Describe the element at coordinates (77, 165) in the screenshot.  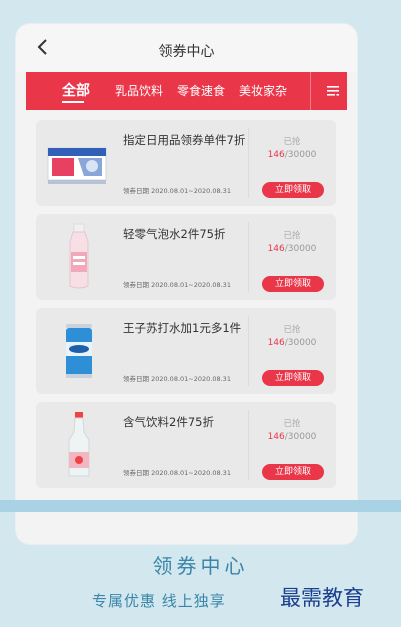
I see `product-image-daily-goods` at that location.